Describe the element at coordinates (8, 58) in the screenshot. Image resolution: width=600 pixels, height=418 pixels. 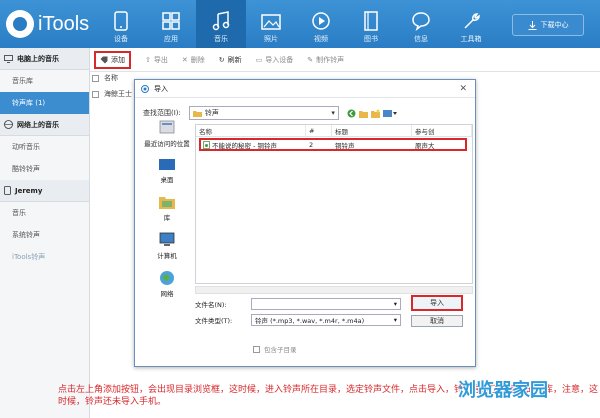
I see `monitor-icon` at that location.